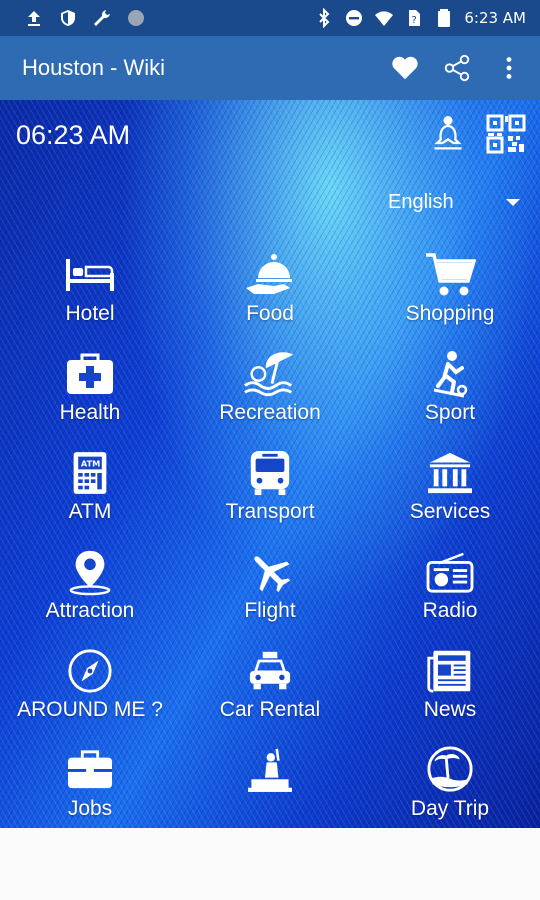 This screenshot has height=900, width=540. I want to click on category-label: News, so click(450, 709).